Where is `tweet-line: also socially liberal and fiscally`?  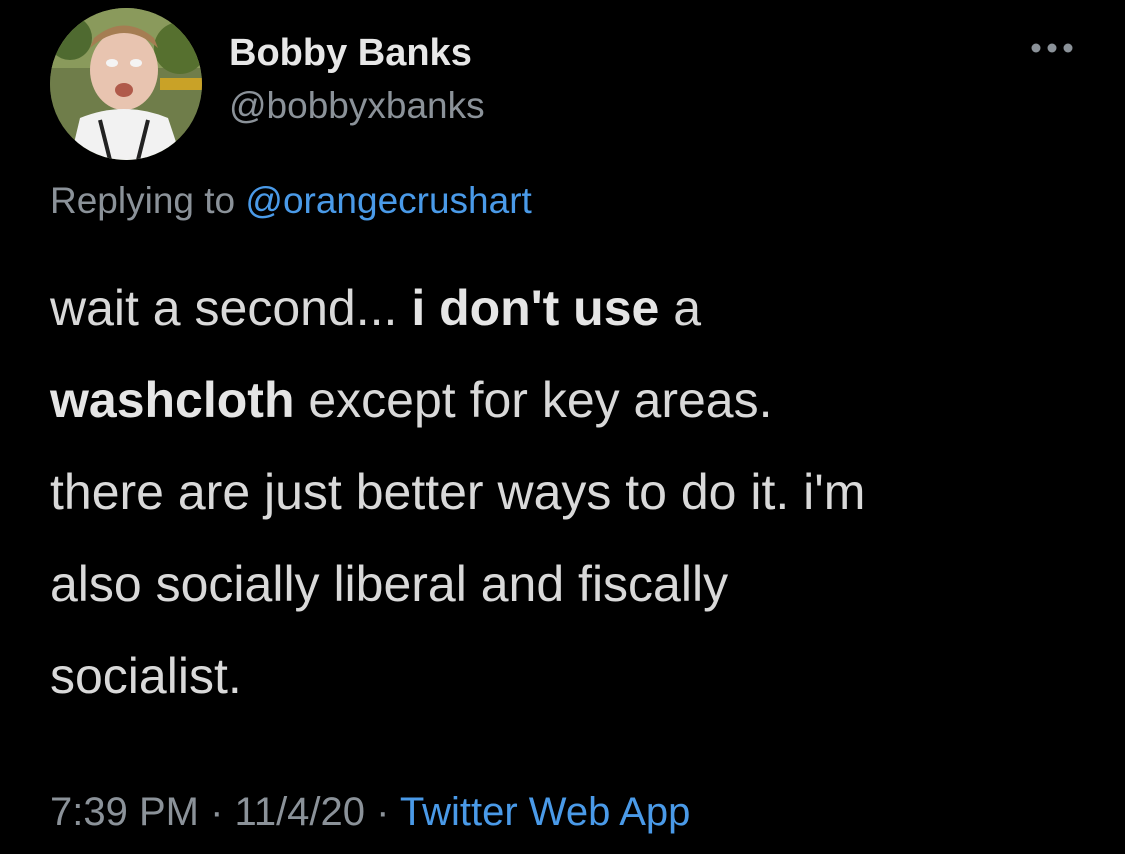 tweet-line: also socially liberal and fiscally is located at coordinates (570, 584).